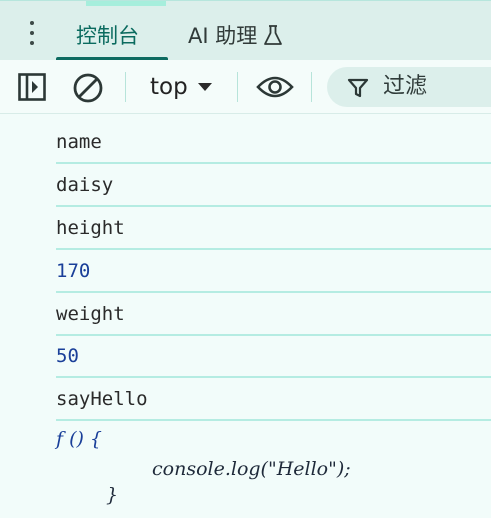  What do you see at coordinates (204, 87) in the screenshot?
I see `dropdown-arrow-icon` at bounding box center [204, 87].